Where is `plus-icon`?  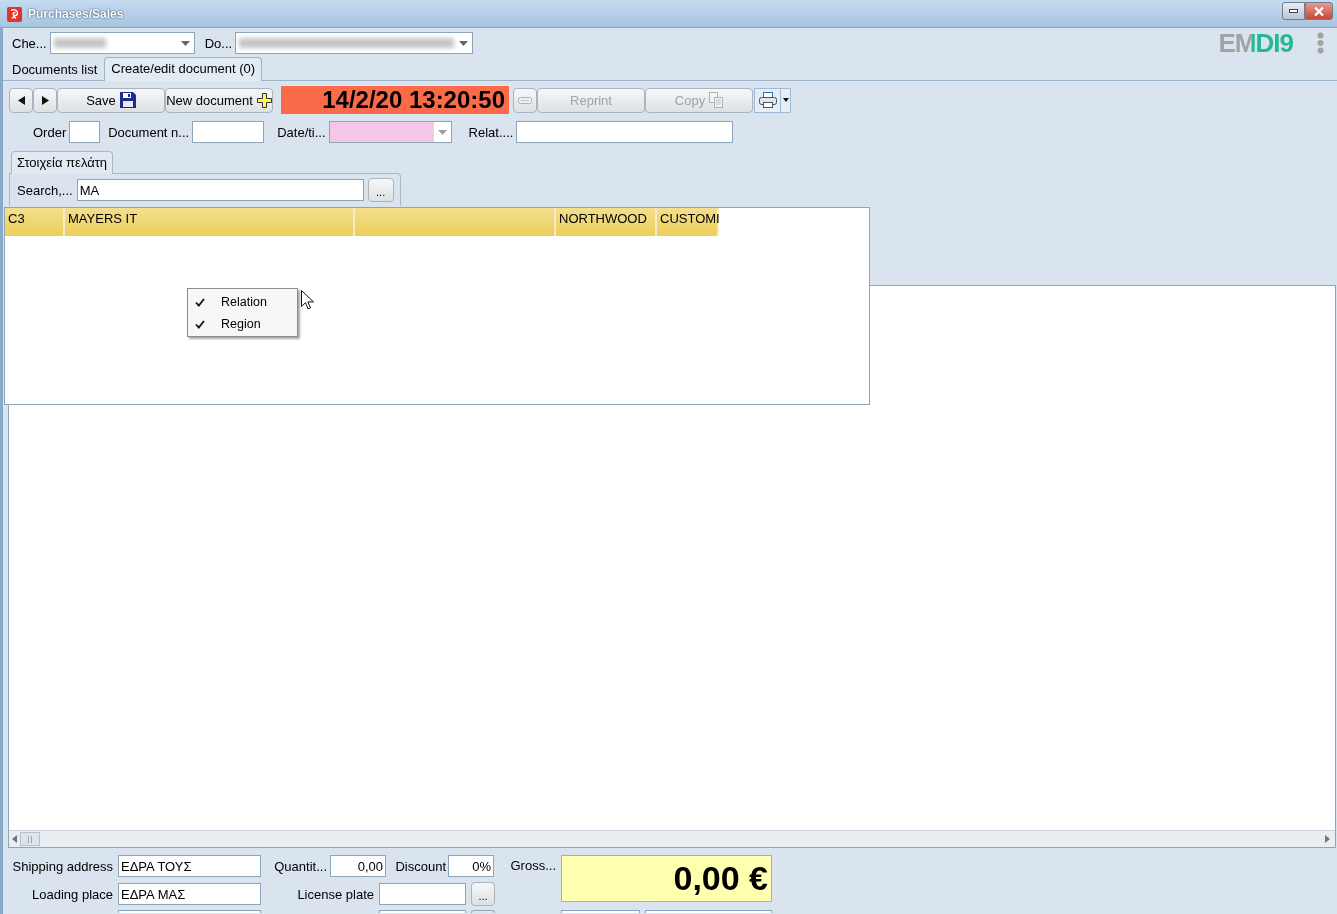
plus-icon is located at coordinates (264, 100).